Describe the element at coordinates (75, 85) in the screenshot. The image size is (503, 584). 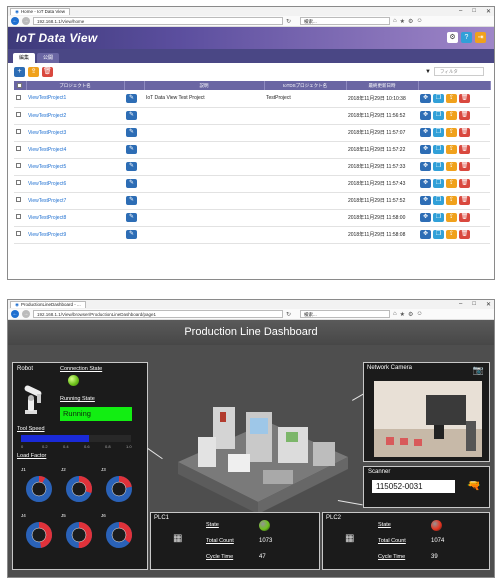
I see `col-project-name: プロジェクト名` at that location.